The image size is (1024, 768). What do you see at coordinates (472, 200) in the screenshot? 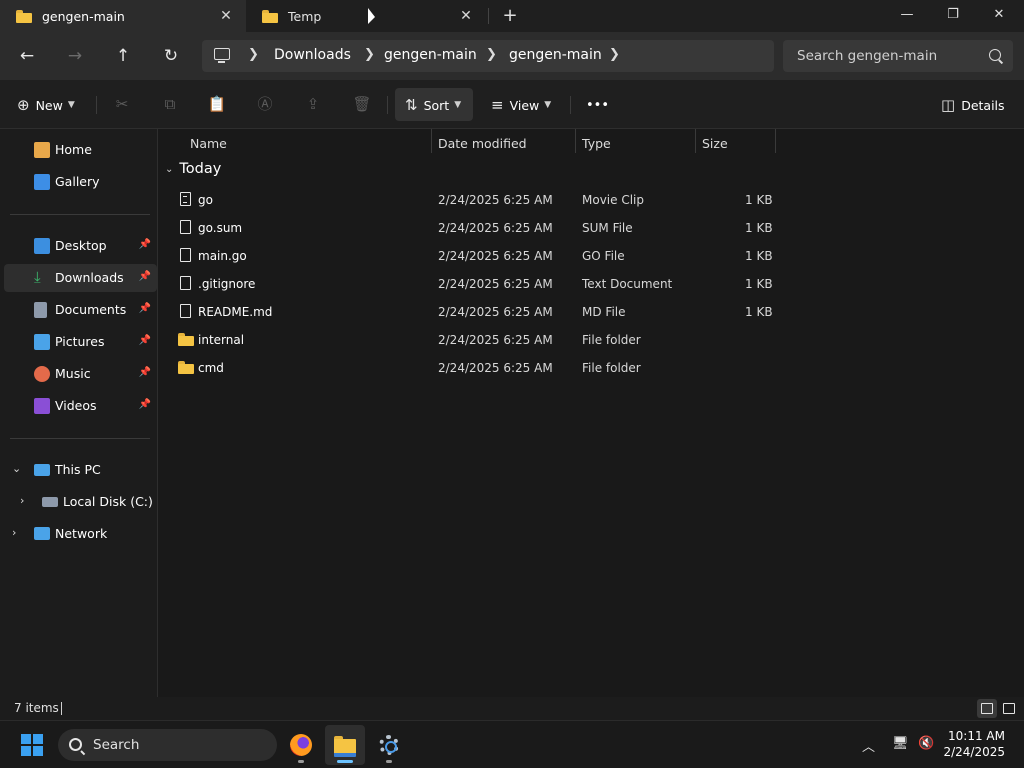
I see `table-row: go 2/24/2025 6:25 AM Movie Clip 1 KB` at bounding box center [472, 200].